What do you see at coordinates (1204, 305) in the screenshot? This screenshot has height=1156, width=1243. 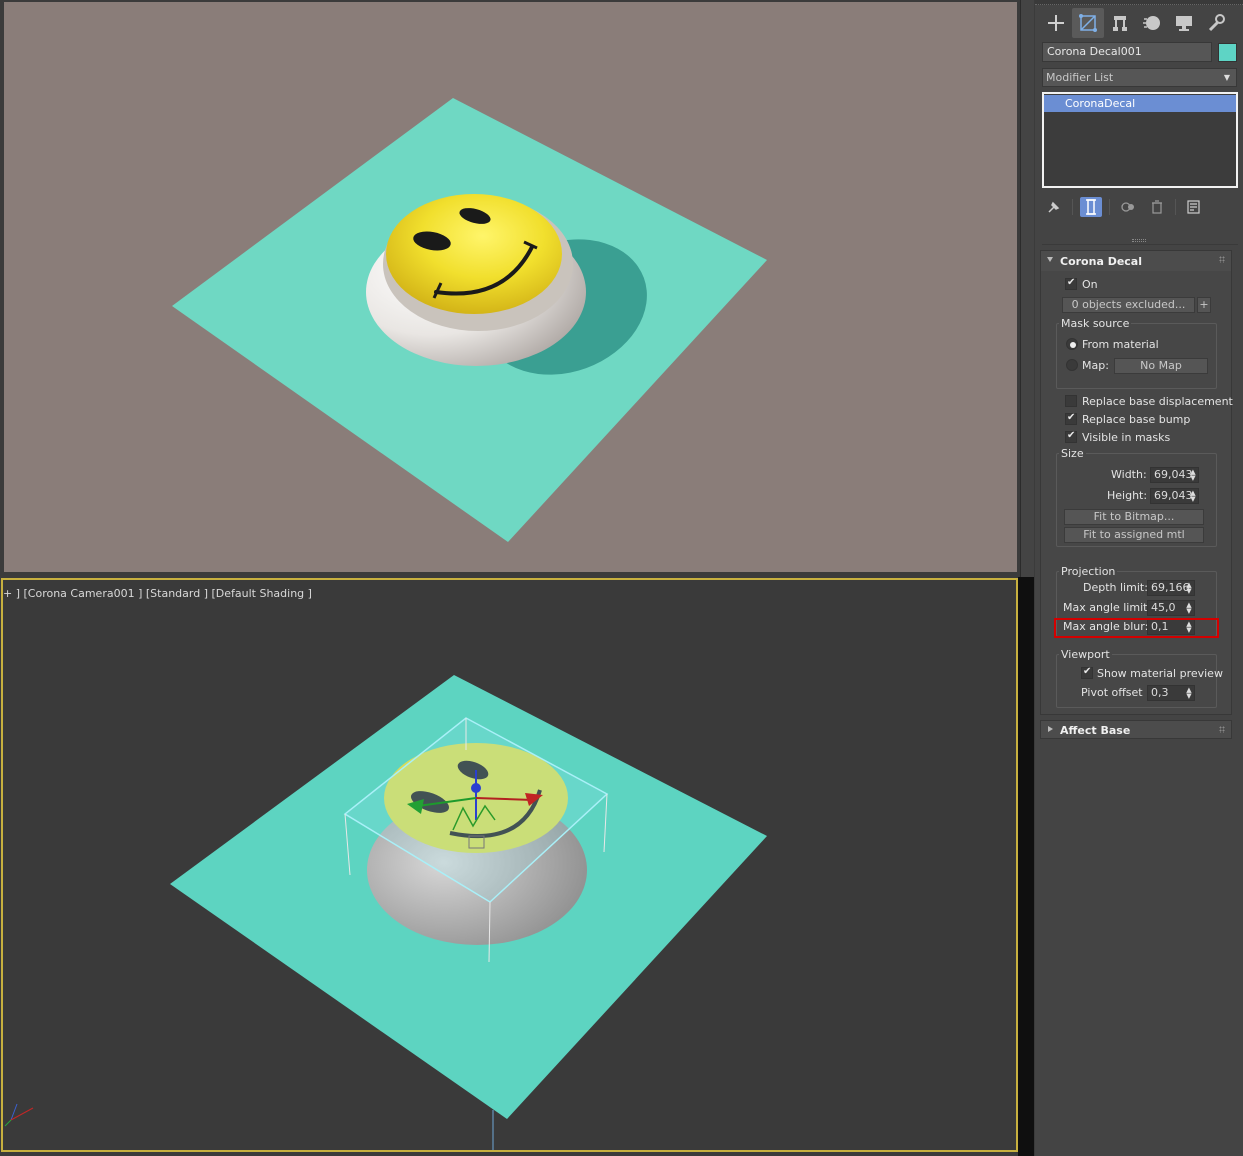 I see `add-excluded-button: +` at bounding box center [1204, 305].